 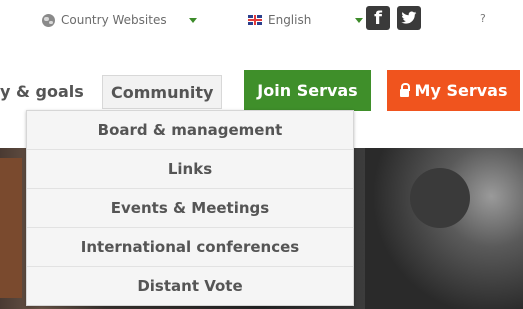 What do you see at coordinates (114, 20) in the screenshot?
I see `country-websites-label: Country Websites` at bounding box center [114, 20].